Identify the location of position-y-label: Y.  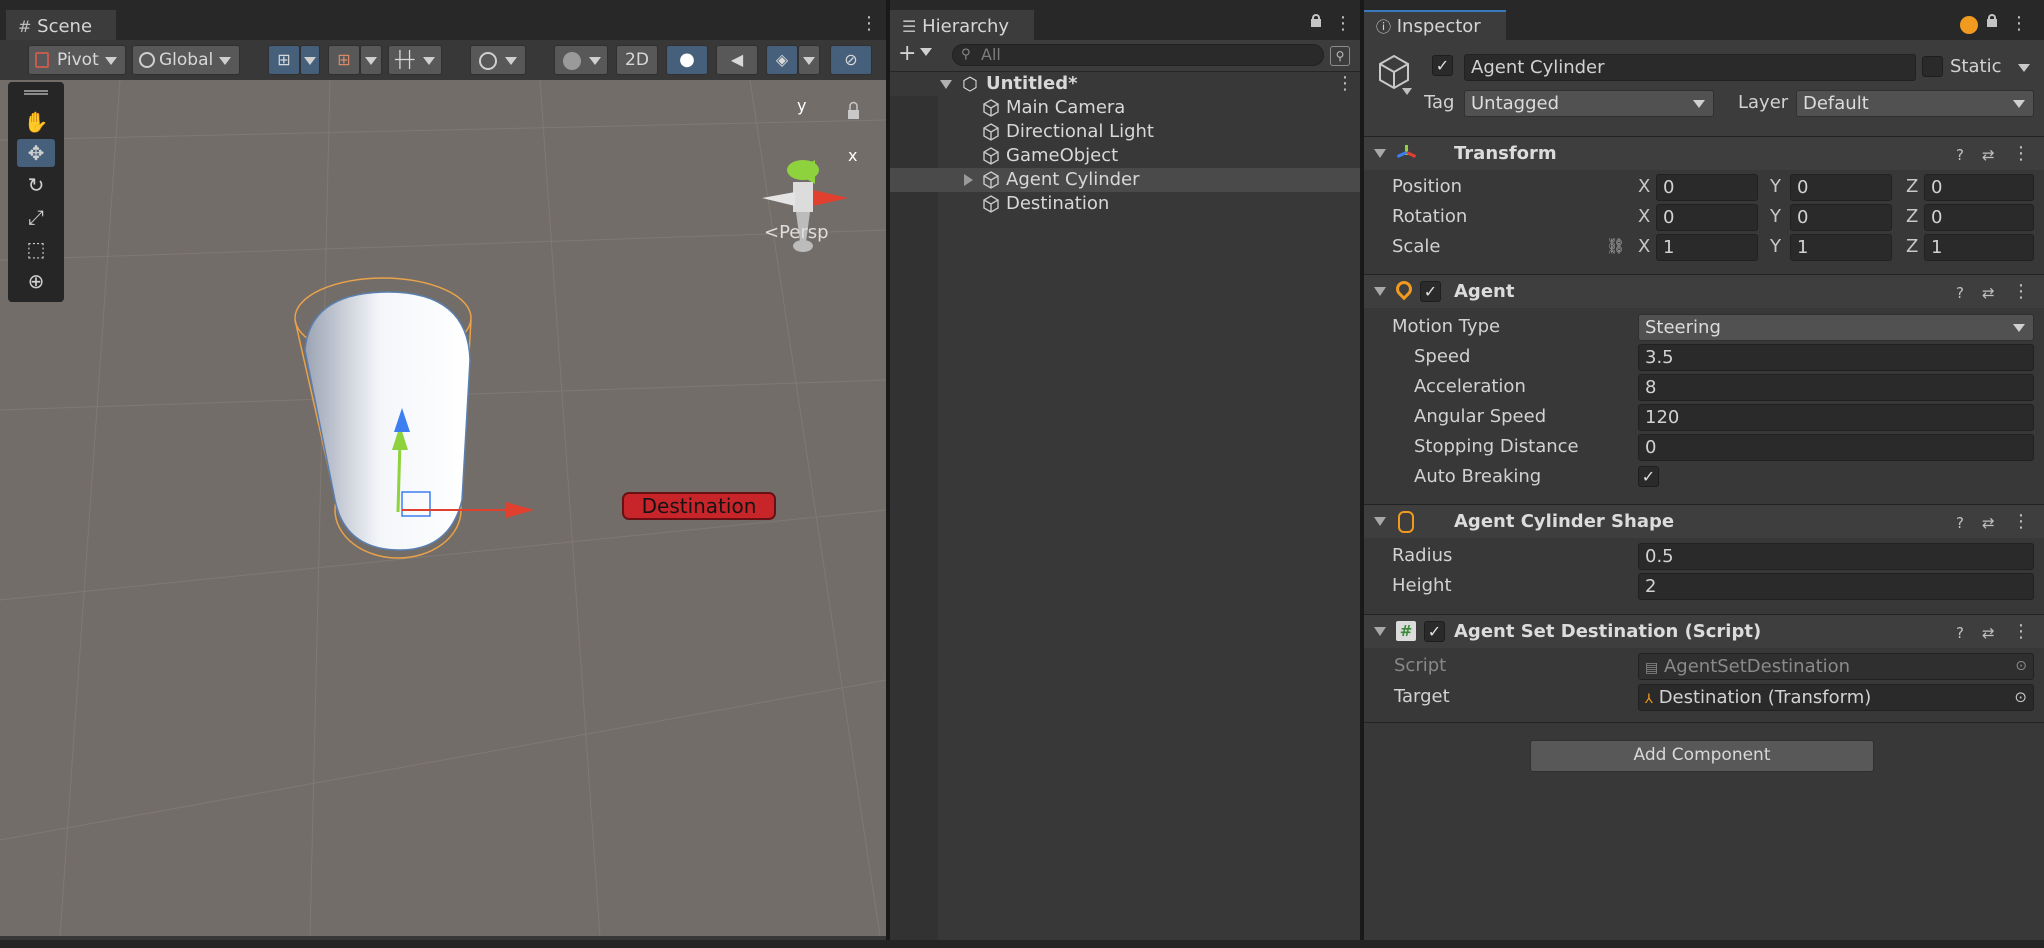
(1775, 187).